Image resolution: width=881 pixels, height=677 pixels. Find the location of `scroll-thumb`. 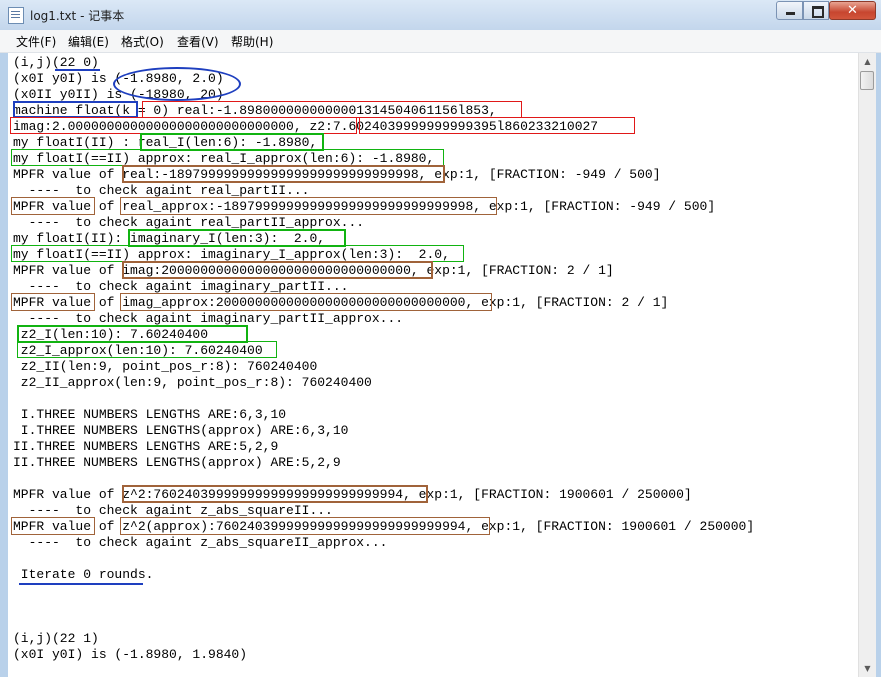

scroll-thumb is located at coordinates (867, 80).